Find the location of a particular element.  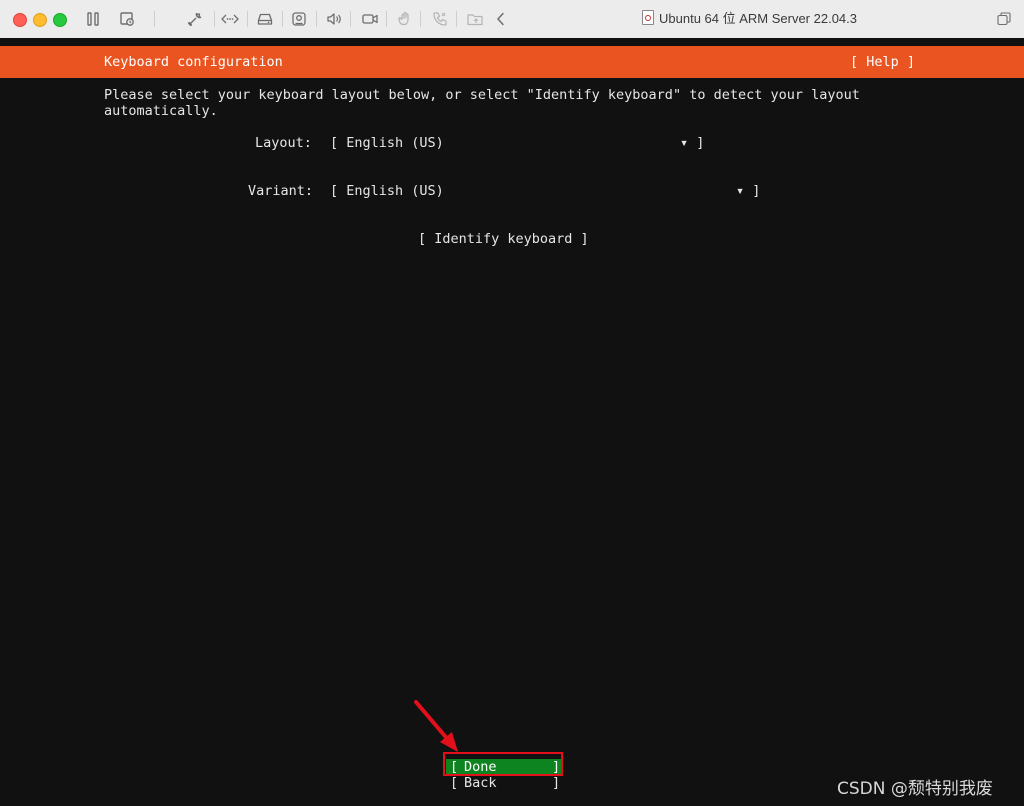

sound-icon is located at coordinates (334, 19).